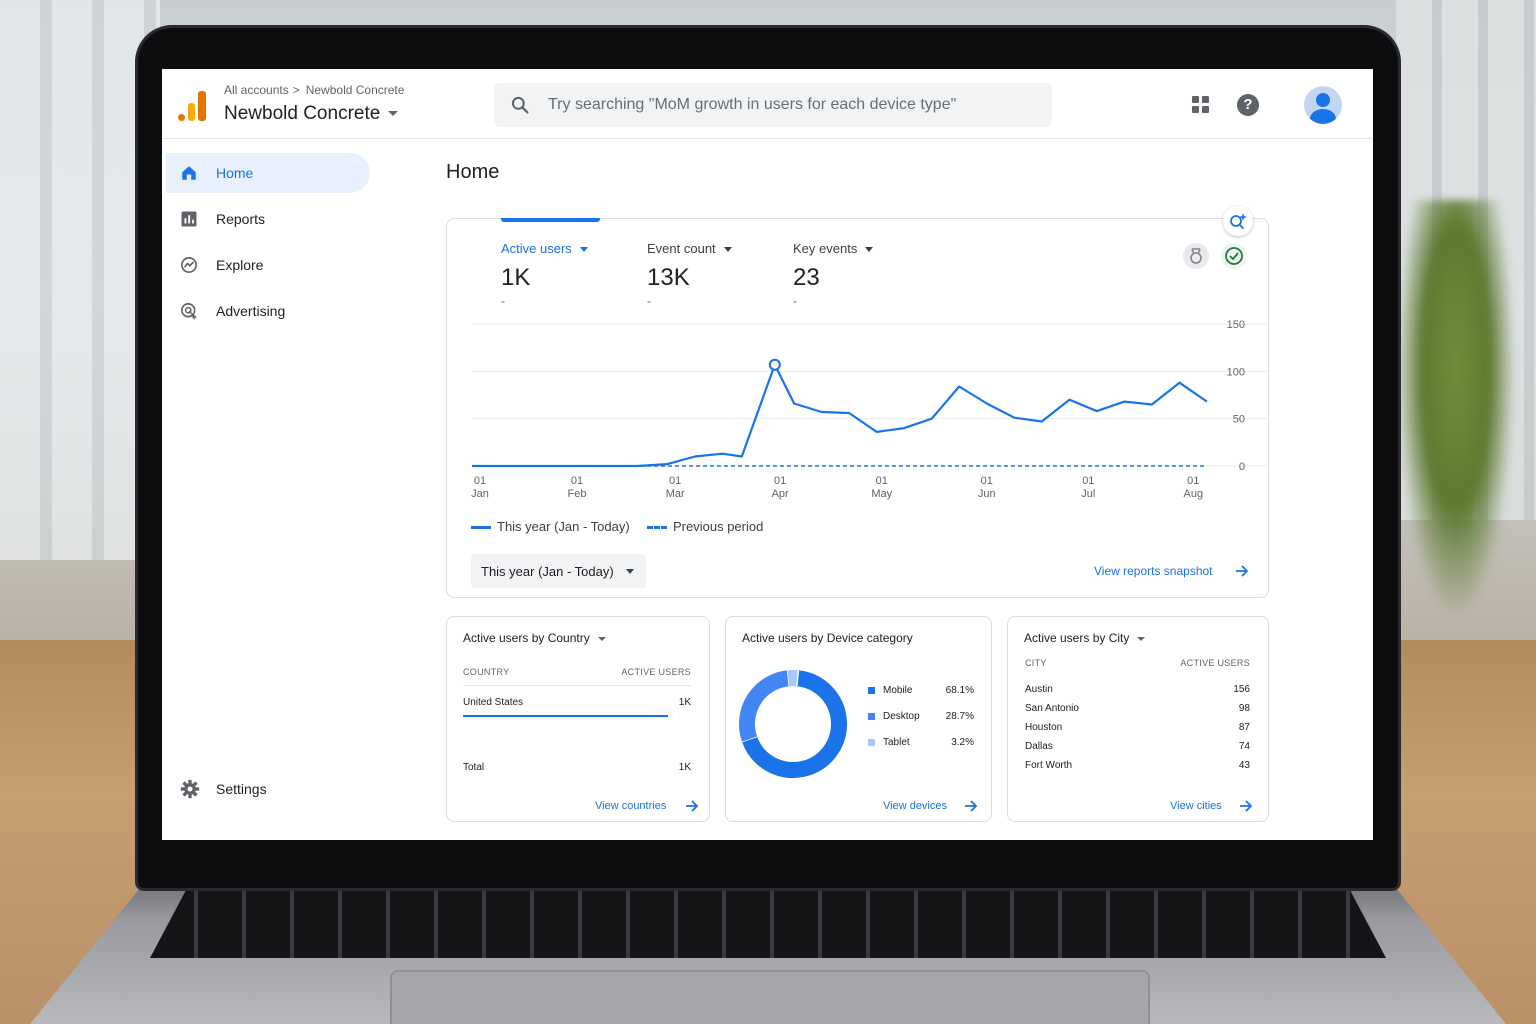 This screenshot has width=1536, height=1024. What do you see at coordinates (268, 219) in the screenshot?
I see `sidebar-item-reports: Reports` at bounding box center [268, 219].